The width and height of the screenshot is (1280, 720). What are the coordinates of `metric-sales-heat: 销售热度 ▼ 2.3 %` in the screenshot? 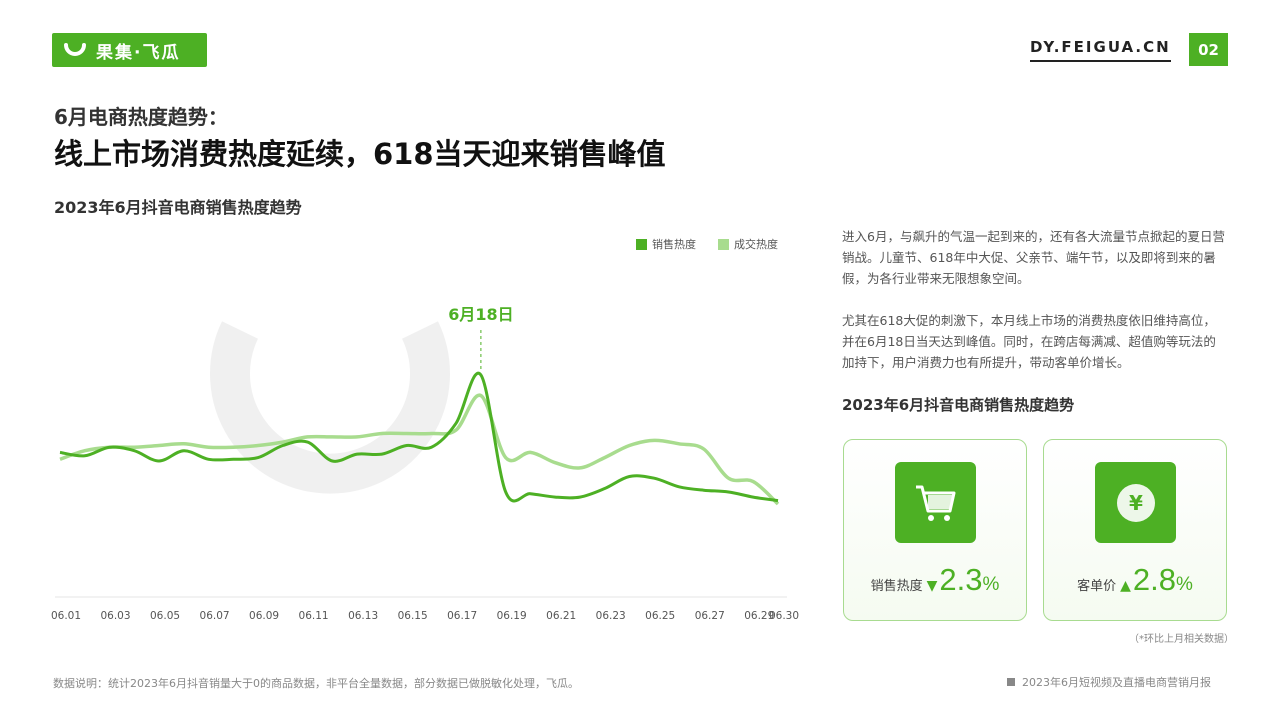 It's located at (935, 580).